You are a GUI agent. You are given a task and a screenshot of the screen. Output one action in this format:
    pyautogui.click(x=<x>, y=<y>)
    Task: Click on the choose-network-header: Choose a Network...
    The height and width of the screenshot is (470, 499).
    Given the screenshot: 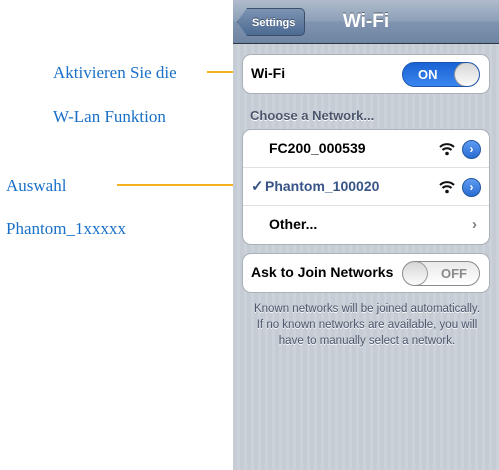 What is the action you would take?
    pyautogui.click(x=312, y=115)
    